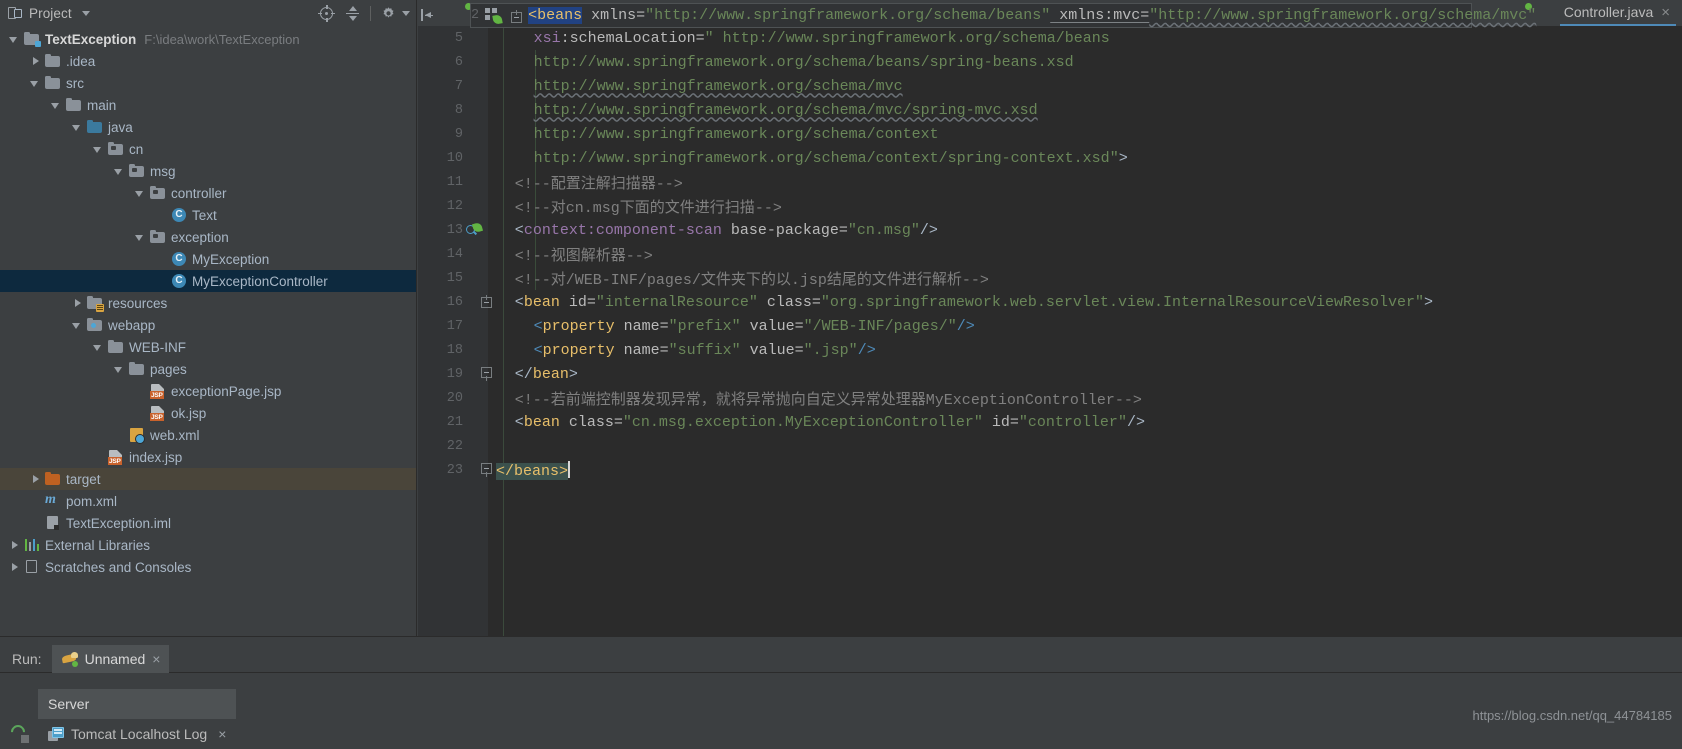  What do you see at coordinates (208, 171) in the screenshot?
I see `tree-node-msg: msg` at bounding box center [208, 171].